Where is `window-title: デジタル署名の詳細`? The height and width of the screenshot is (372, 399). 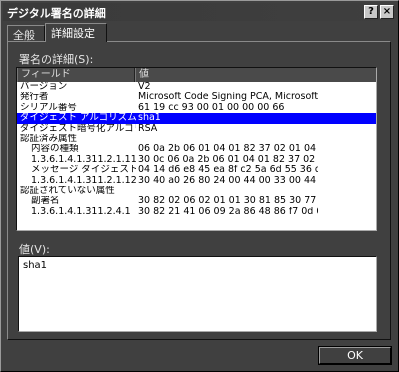
window-title: デジタル署名の詳細 is located at coordinates (56, 13).